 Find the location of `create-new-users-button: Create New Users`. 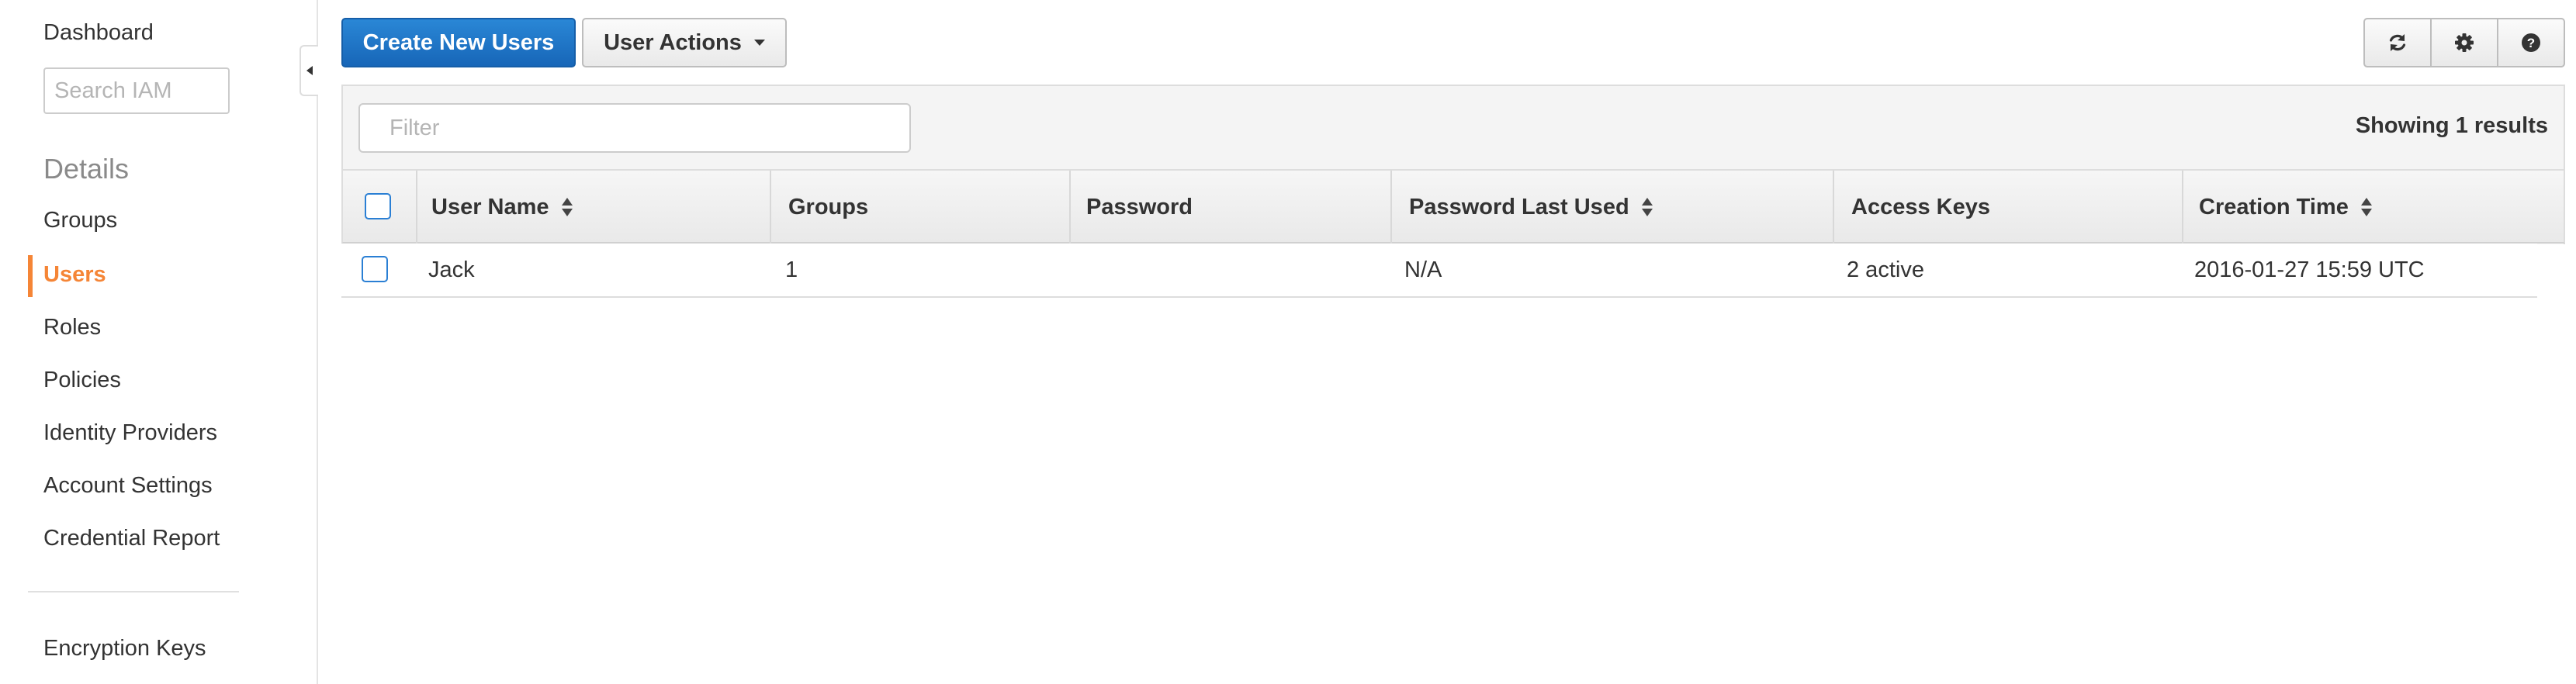

create-new-users-button: Create New Users is located at coordinates (458, 42).